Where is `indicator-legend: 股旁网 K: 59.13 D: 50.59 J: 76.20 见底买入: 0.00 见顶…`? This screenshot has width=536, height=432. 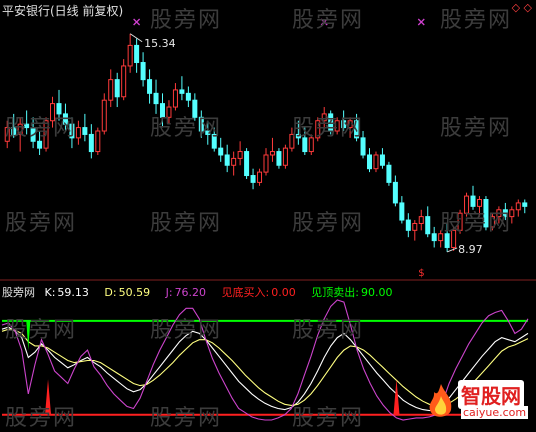
indicator-legend: 股旁网 K: 59.13 D: 50.59 J: 76.20 见底买入: 0.00 见顶… is located at coordinates (203, 292).